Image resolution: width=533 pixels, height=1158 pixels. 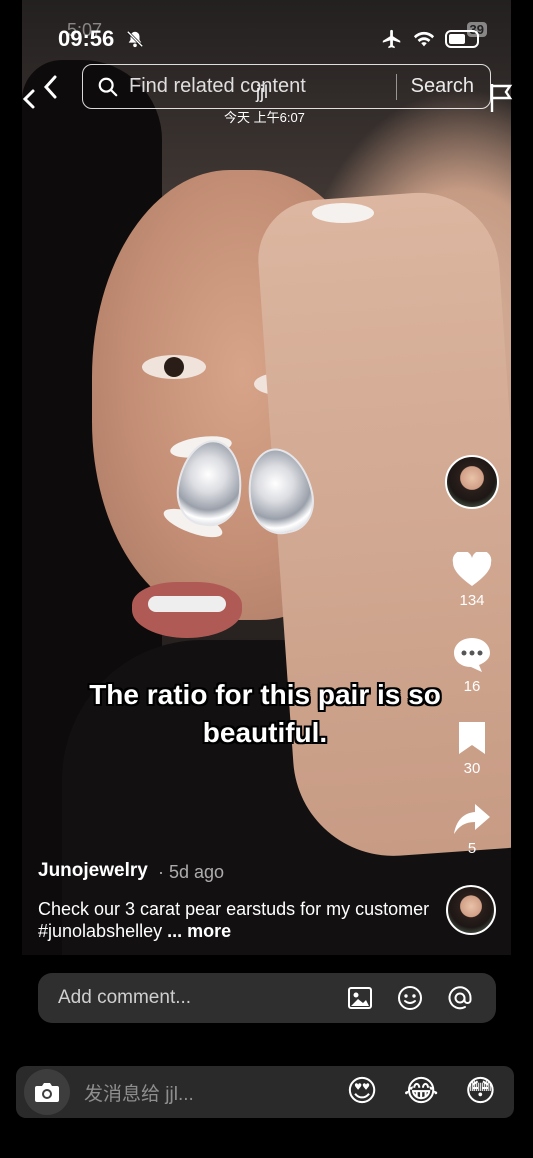 What do you see at coordinates (343, 213) in the screenshot?
I see `video-nail` at bounding box center [343, 213].